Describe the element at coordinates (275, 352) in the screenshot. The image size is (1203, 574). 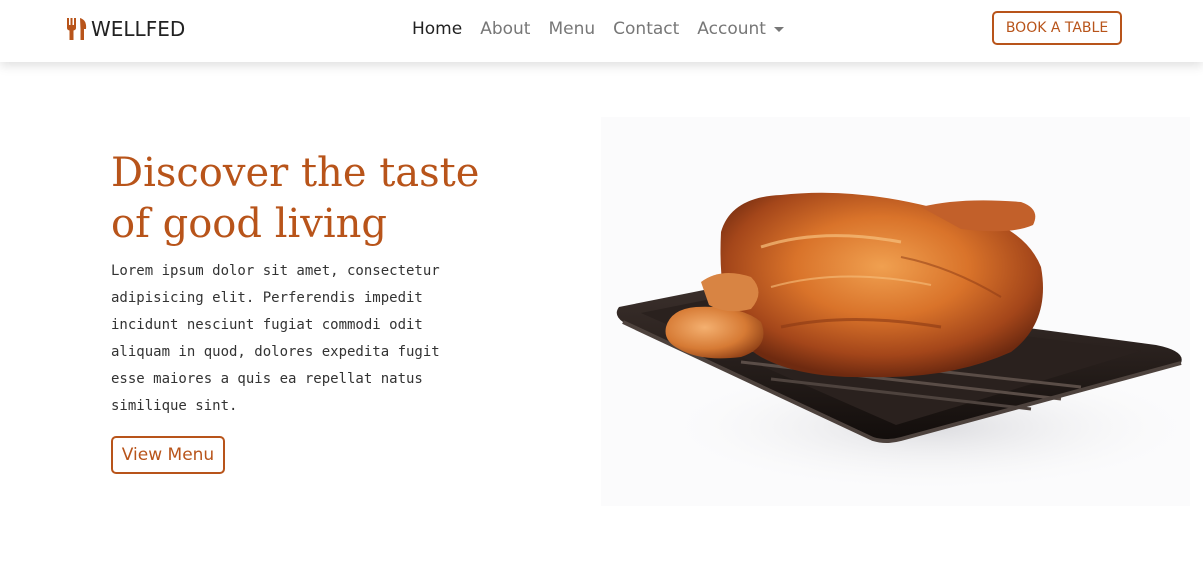
I see `hero-text-line: aliquam in quod, dolores expedita fugit` at that location.